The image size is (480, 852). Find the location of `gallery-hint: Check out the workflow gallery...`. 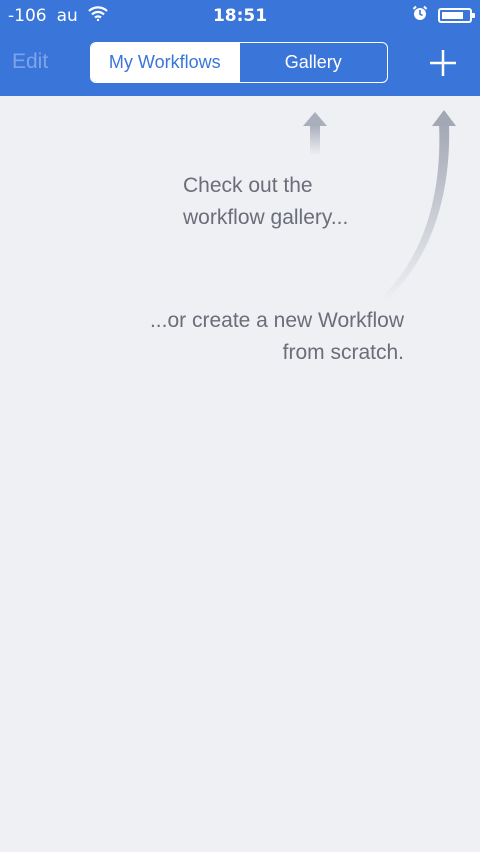

gallery-hint: Check out the workflow gallery... is located at coordinates (265, 202).